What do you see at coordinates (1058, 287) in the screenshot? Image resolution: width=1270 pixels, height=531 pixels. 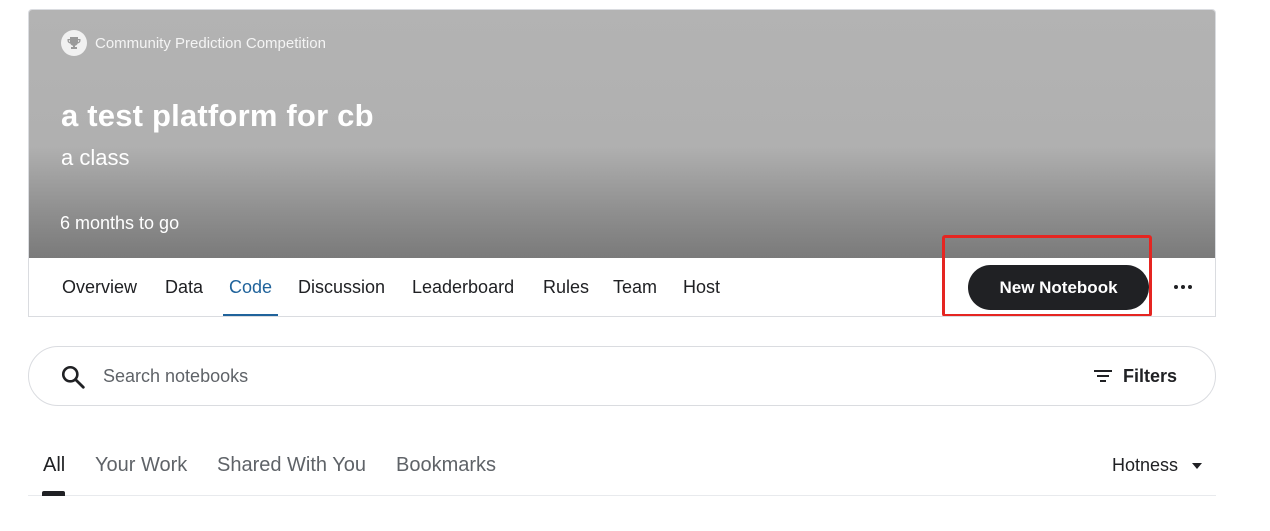 I see `new-notebook-button: New Notebook` at bounding box center [1058, 287].